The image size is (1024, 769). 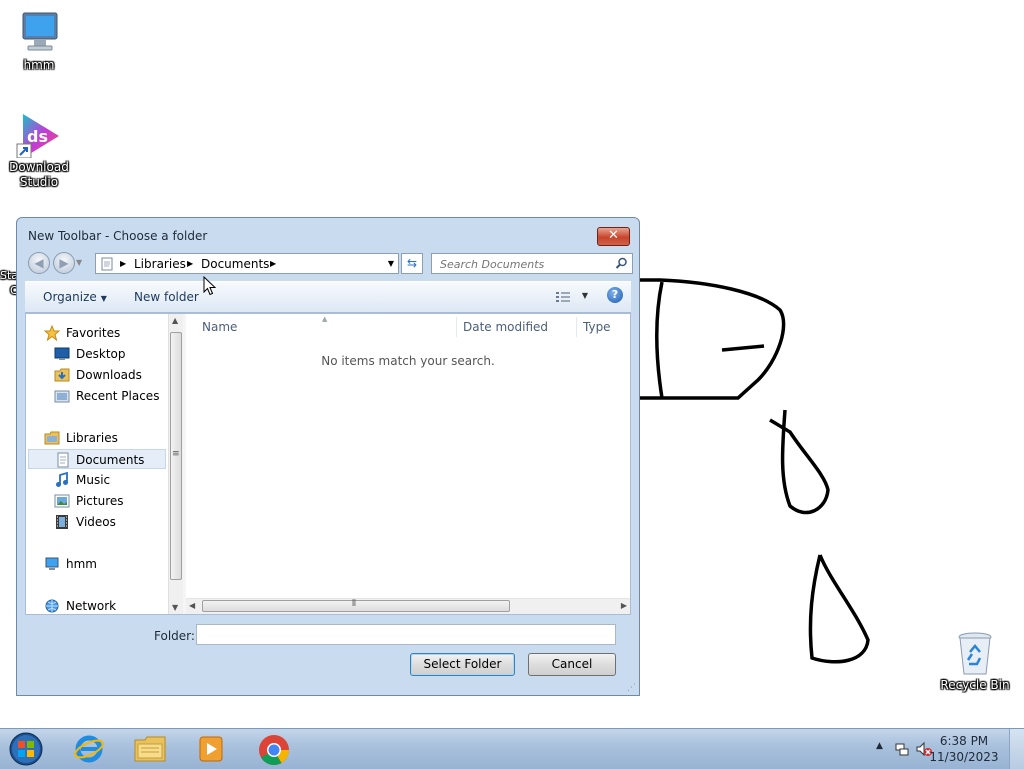 What do you see at coordinates (52, 438) in the screenshot?
I see `libraries-icon` at bounding box center [52, 438].